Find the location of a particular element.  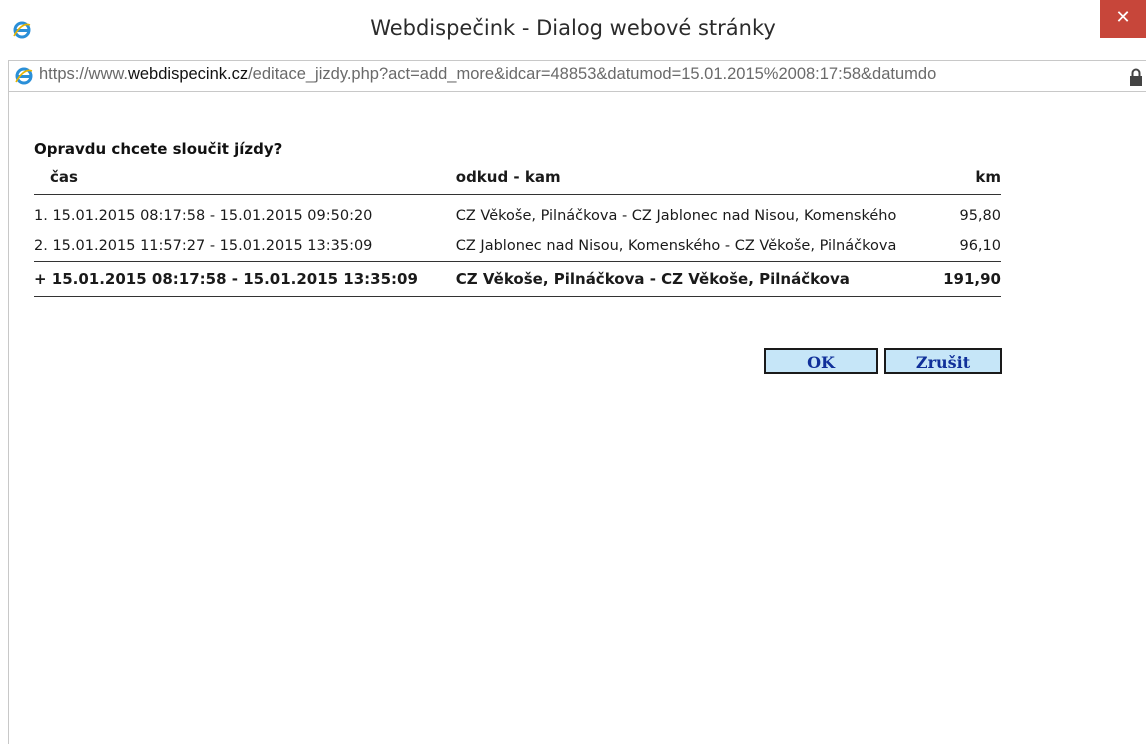

window-title: Webdispečink - Dialog webové stránky is located at coordinates (573, 28).